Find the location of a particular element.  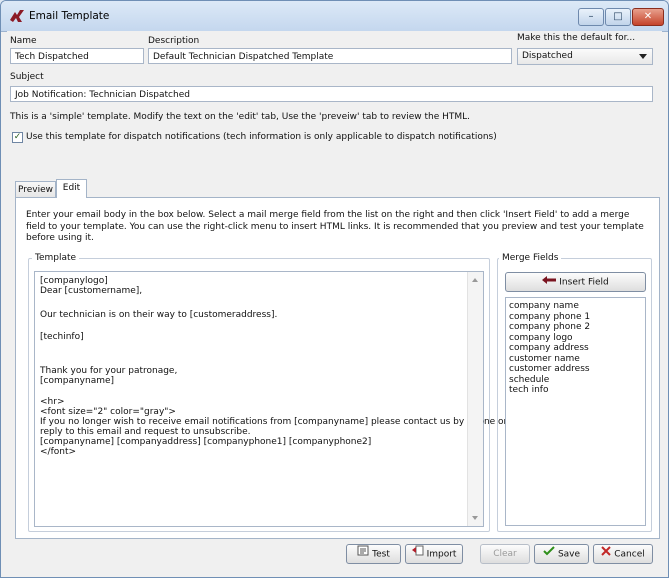

merge-field-item: company phone 1 is located at coordinates (549, 317).